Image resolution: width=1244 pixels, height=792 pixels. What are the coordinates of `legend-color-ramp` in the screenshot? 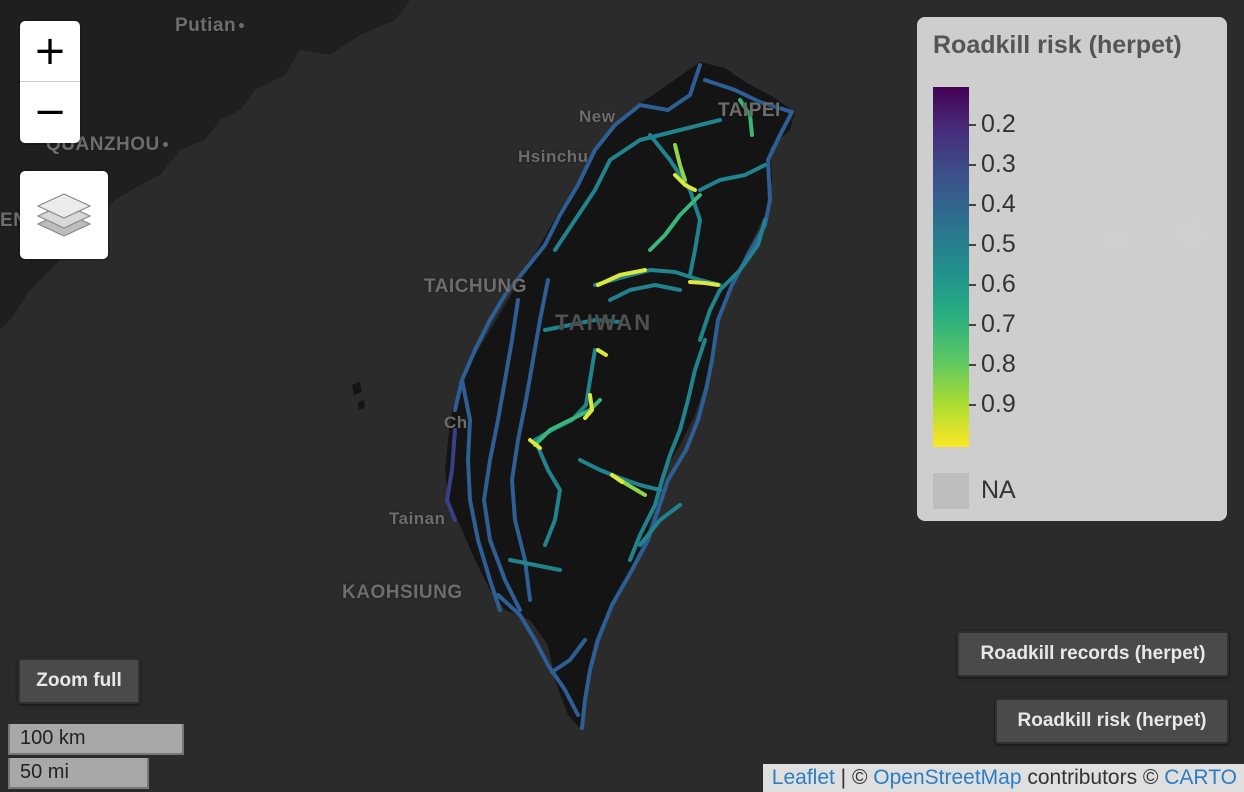 It's located at (951, 267).